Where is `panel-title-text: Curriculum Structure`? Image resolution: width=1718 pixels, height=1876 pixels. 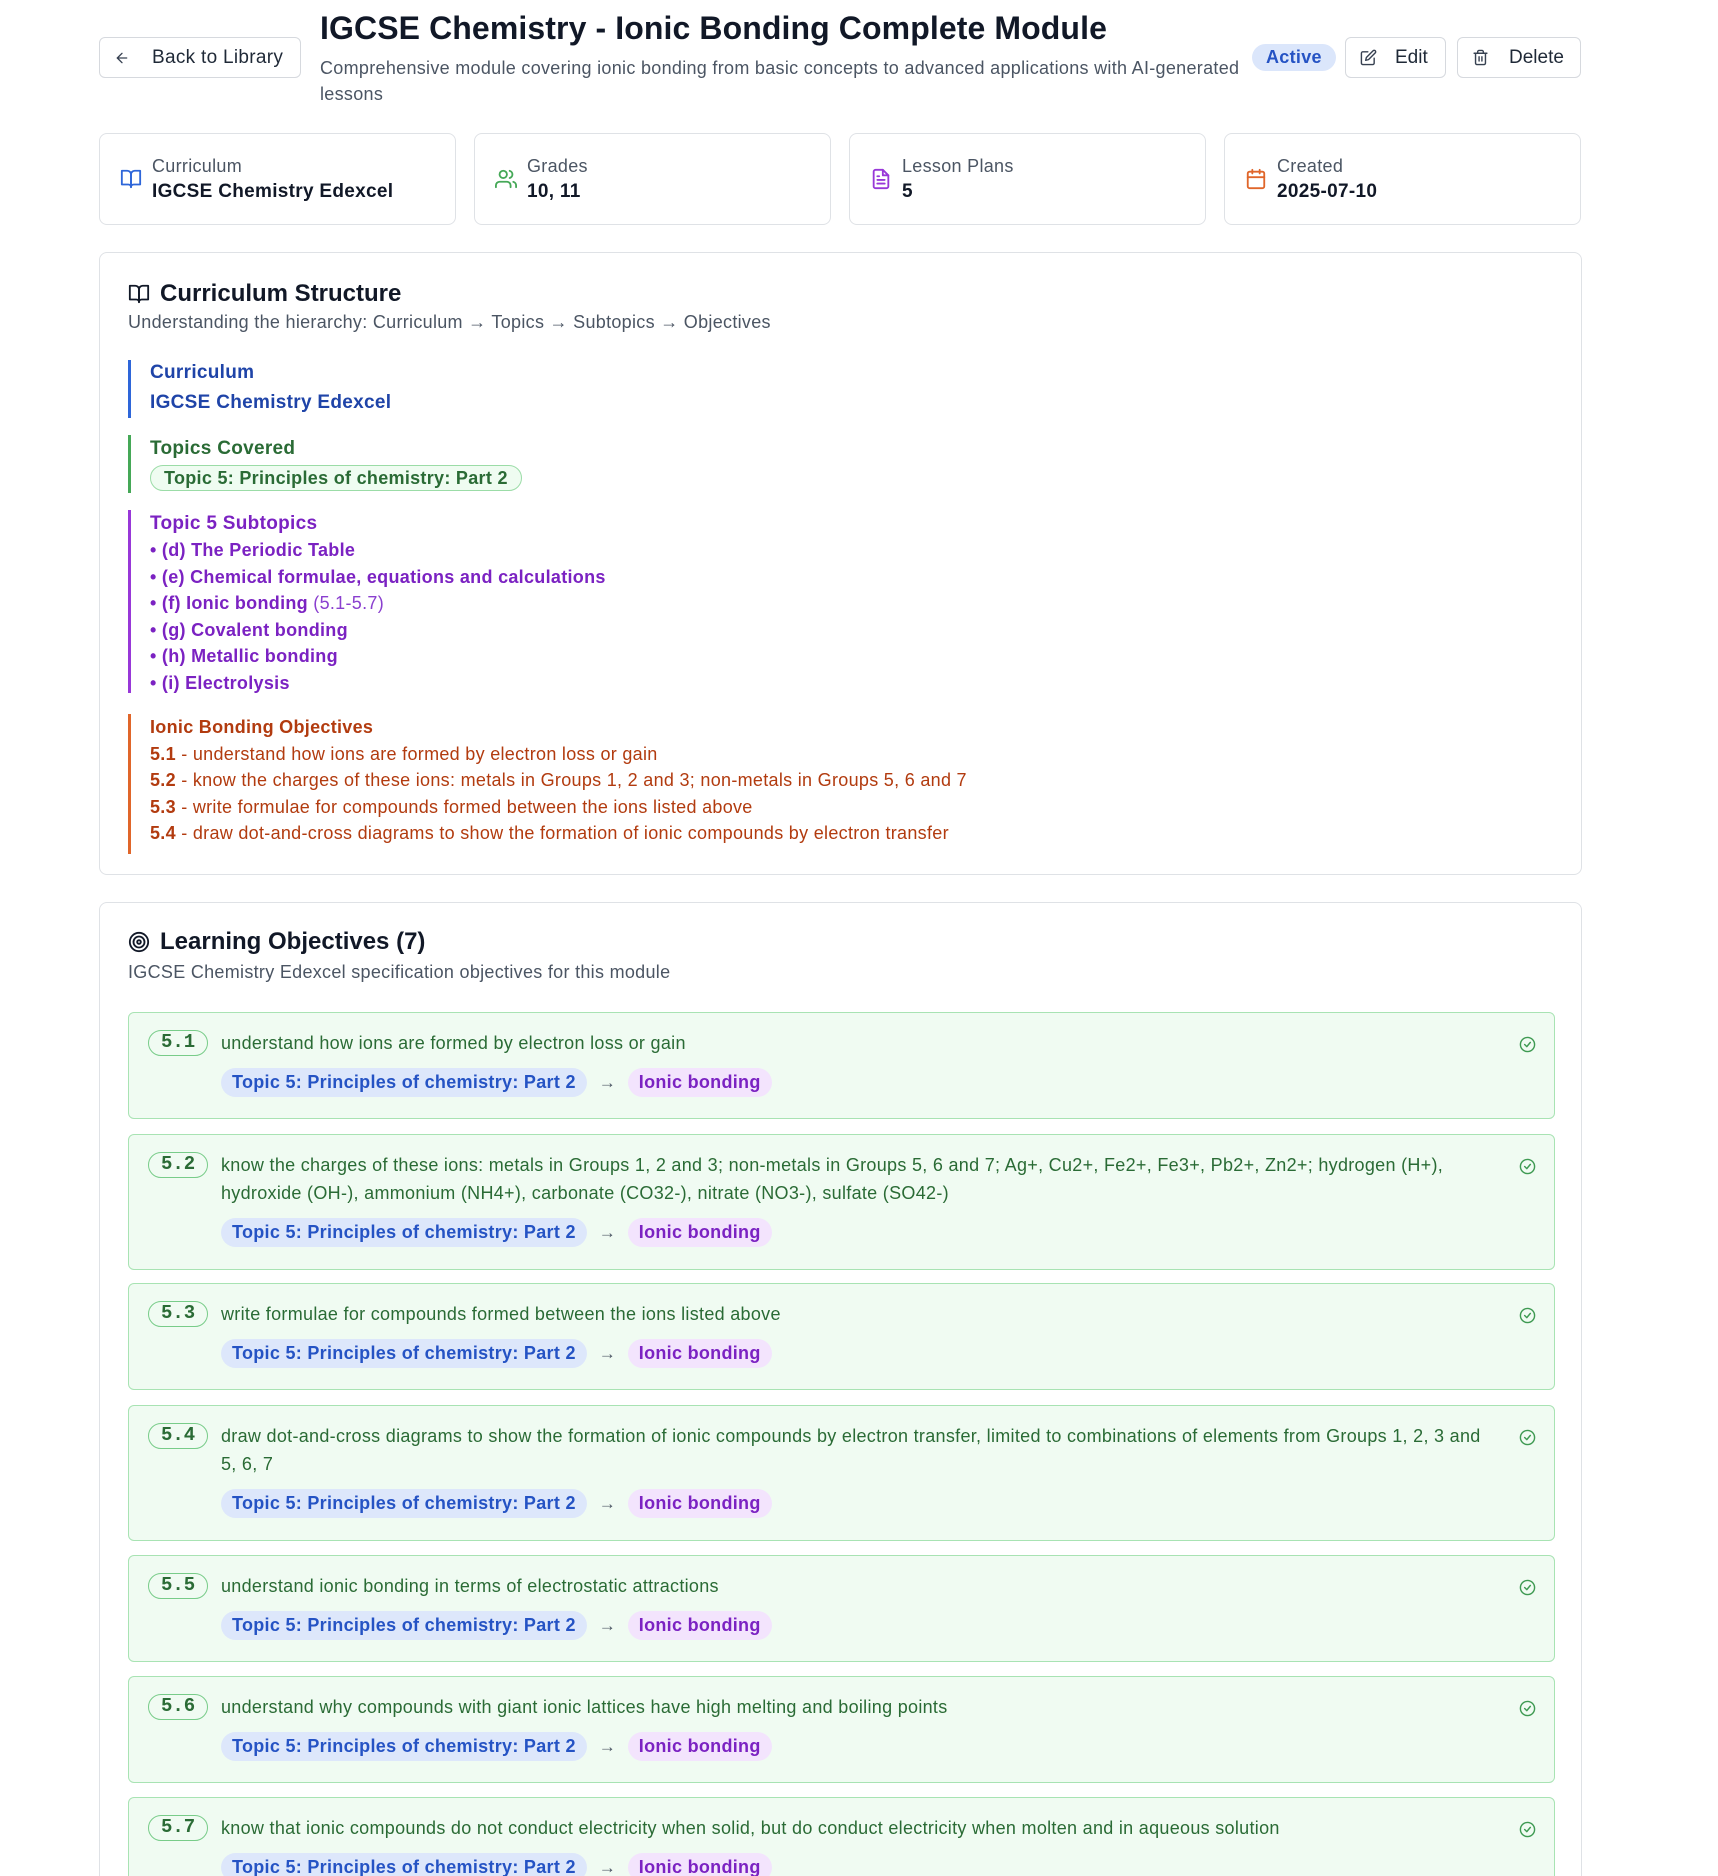 panel-title-text: Curriculum Structure is located at coordinates (281, 293).